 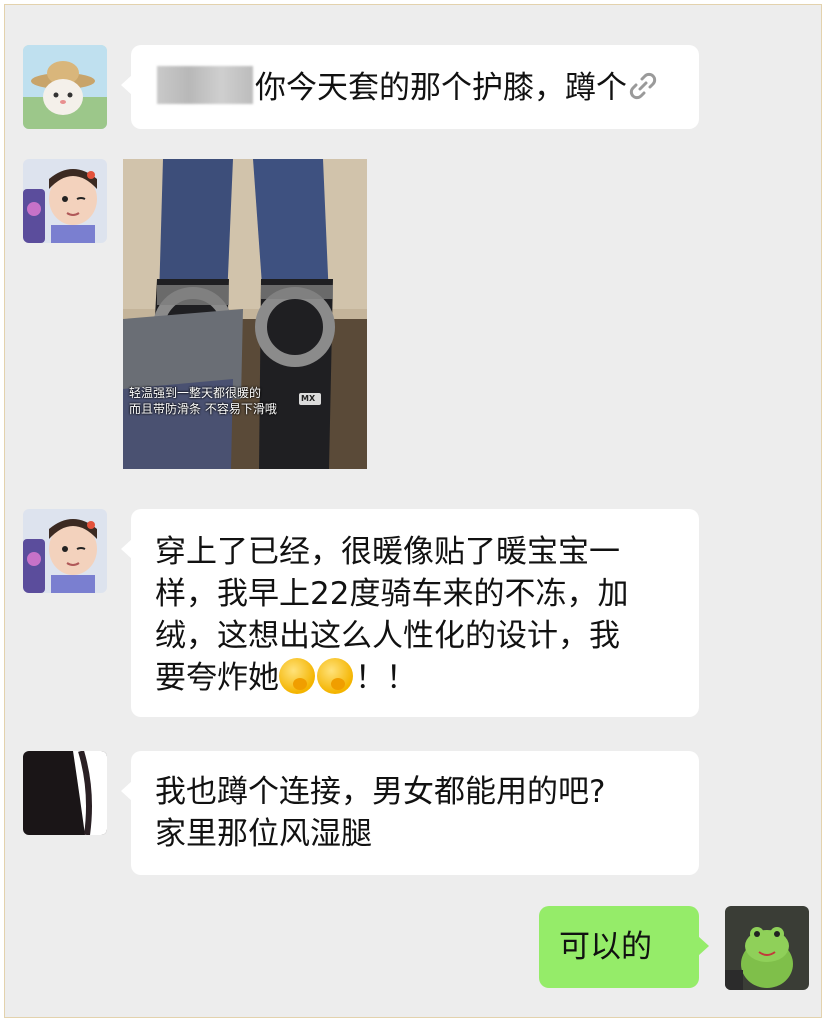 What do you see at coordinates (203, 401) in the screenshot?
I see `photo-caption: 轻温强到一整天都很暖的 而且带防滑条 不容易下滑哦` at bounding box center [203, 401].